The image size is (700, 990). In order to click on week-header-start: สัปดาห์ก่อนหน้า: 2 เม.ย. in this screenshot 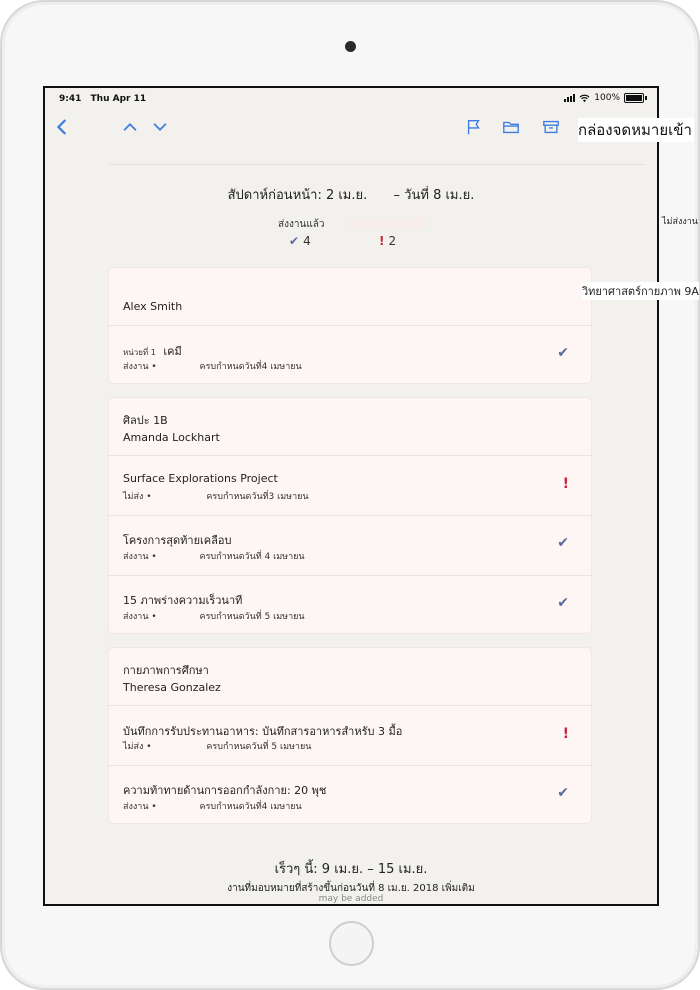, I will do `click(297, 195)`.